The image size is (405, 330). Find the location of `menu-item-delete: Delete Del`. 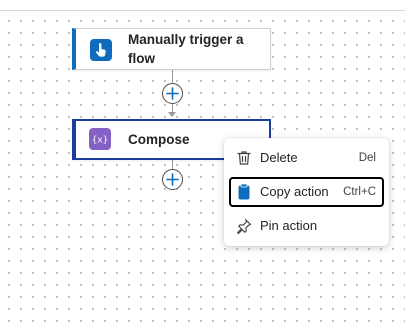

menu-item-delete: Delete Del is located at coordinates (306, 158).